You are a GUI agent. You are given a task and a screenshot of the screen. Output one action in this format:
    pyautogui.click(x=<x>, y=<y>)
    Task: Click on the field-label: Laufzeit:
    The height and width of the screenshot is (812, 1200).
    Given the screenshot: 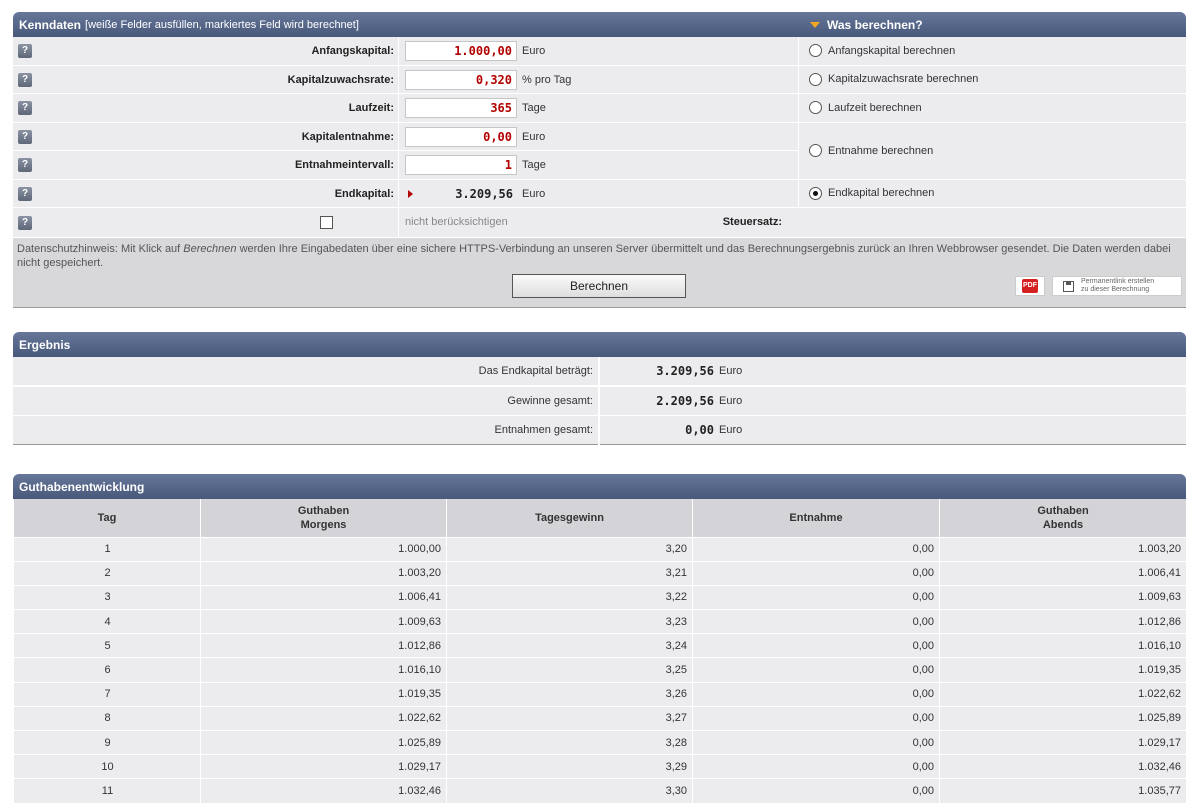 What is the action you would take?
    pyautogui.click(x=371, y=108)
    